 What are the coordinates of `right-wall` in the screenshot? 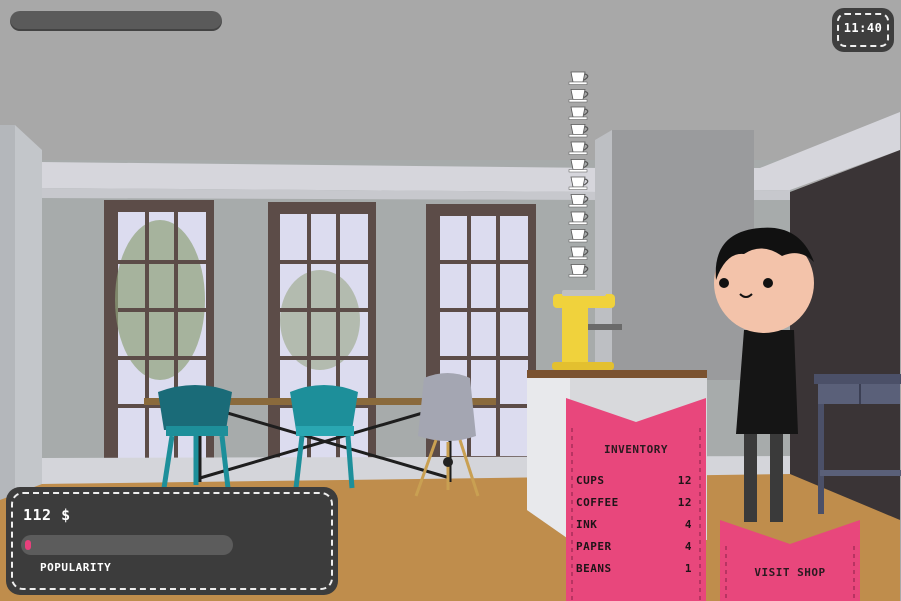 It's located at (845, 335).